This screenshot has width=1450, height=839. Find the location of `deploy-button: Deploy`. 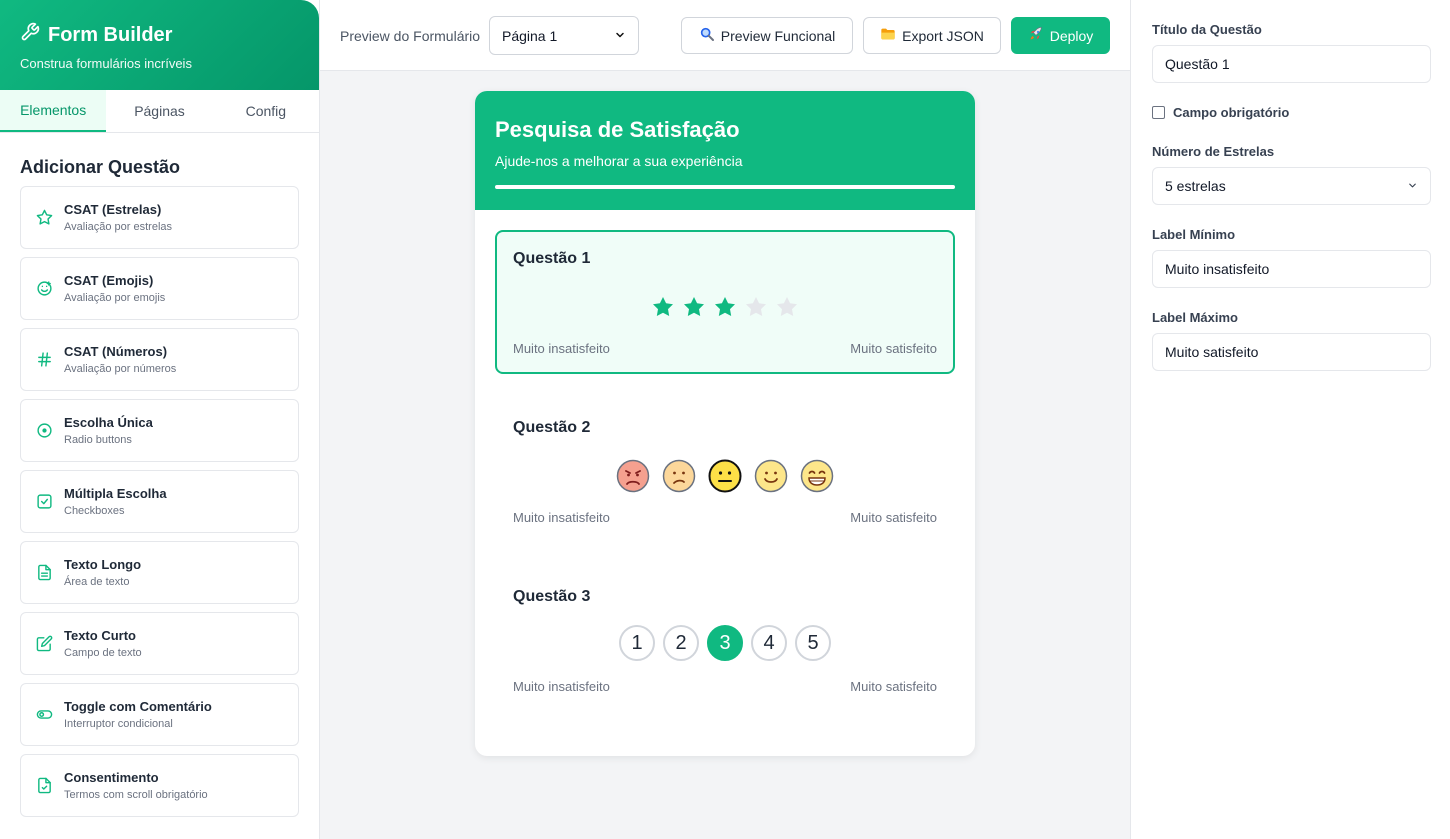

deploy-button: Deploy is located at coordinates (1060, 35).